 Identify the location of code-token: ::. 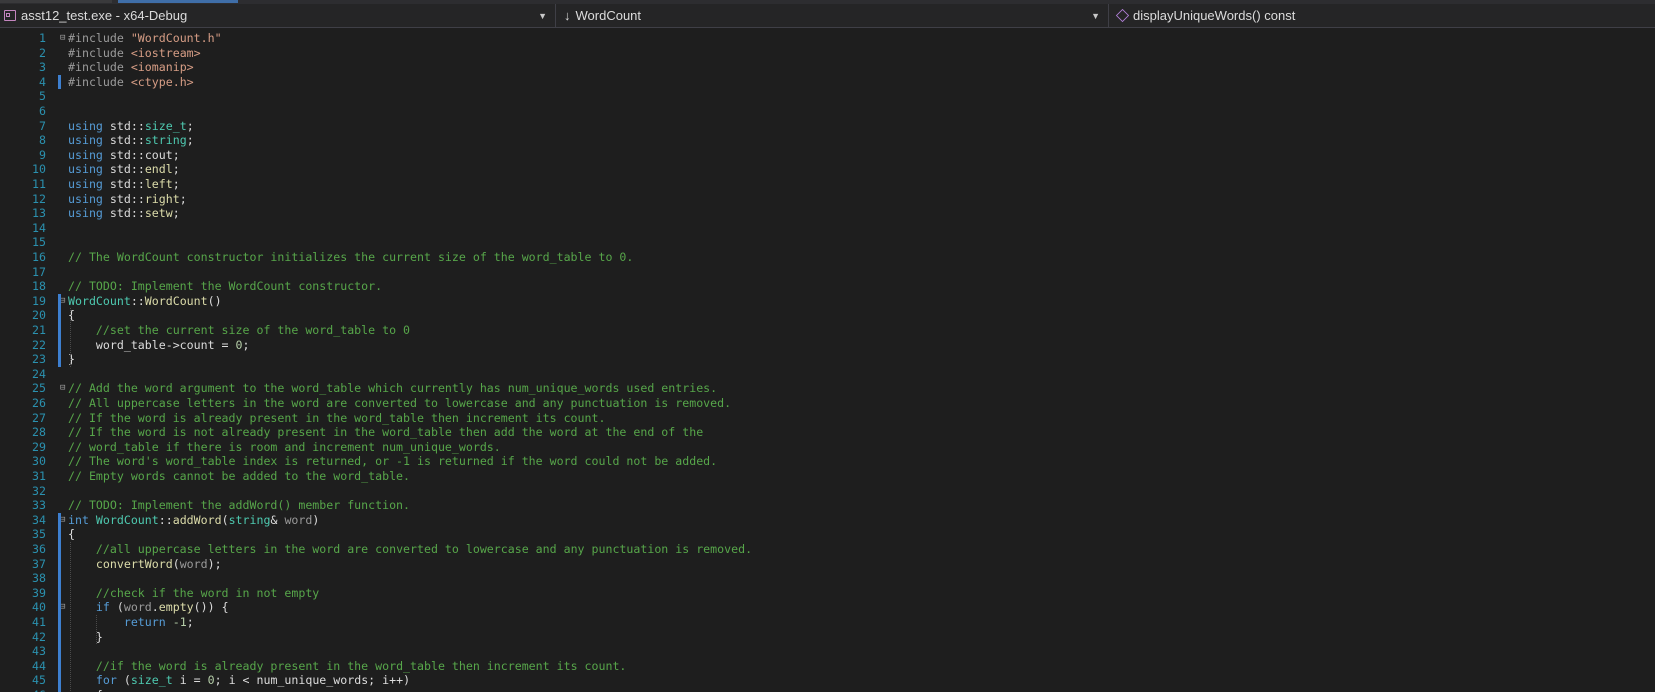
(137, 184).